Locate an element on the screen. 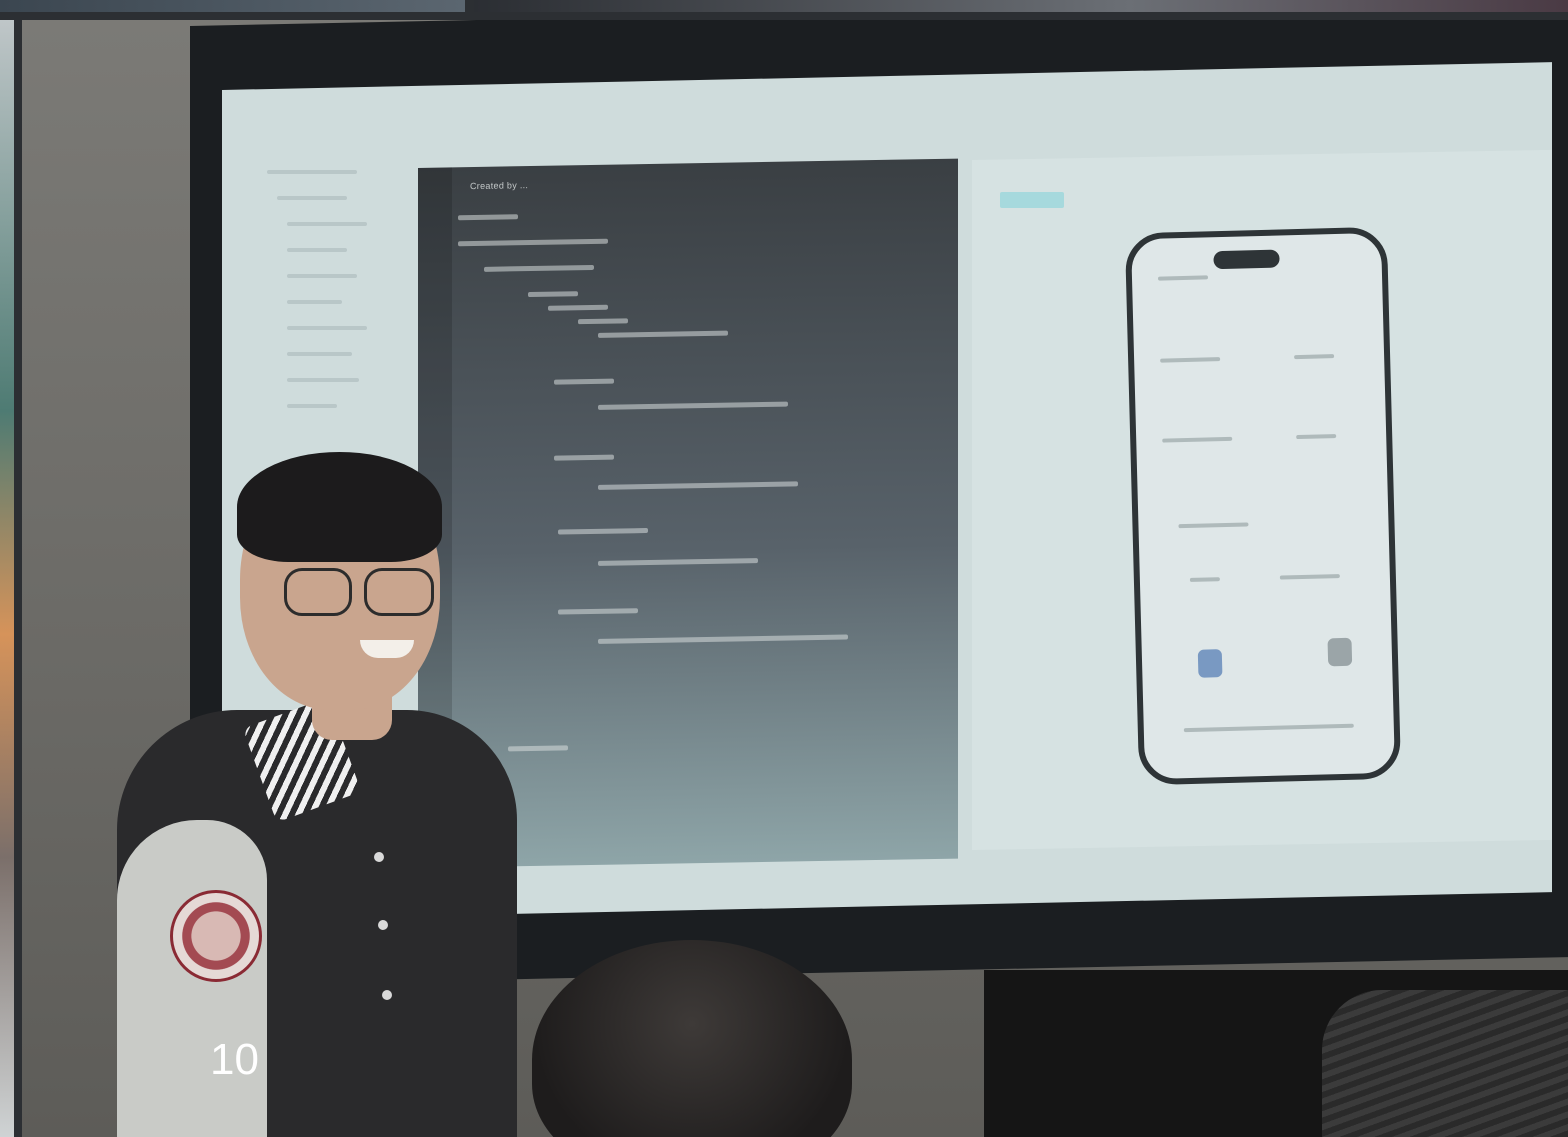  collage-strip-top-right is located at coordinates (1021, 6).